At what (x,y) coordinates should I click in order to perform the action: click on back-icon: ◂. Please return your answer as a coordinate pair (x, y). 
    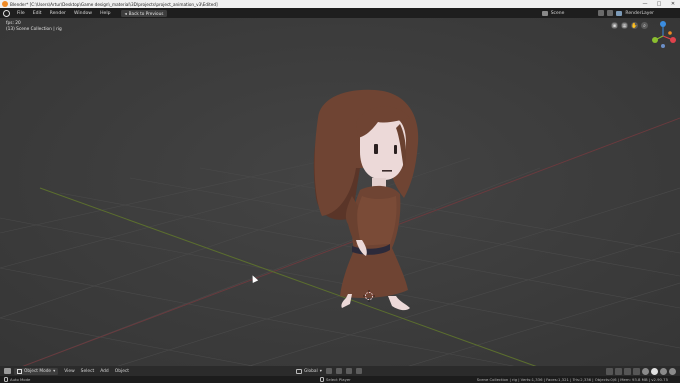
    Looking at the image, I should click on (125, 13).